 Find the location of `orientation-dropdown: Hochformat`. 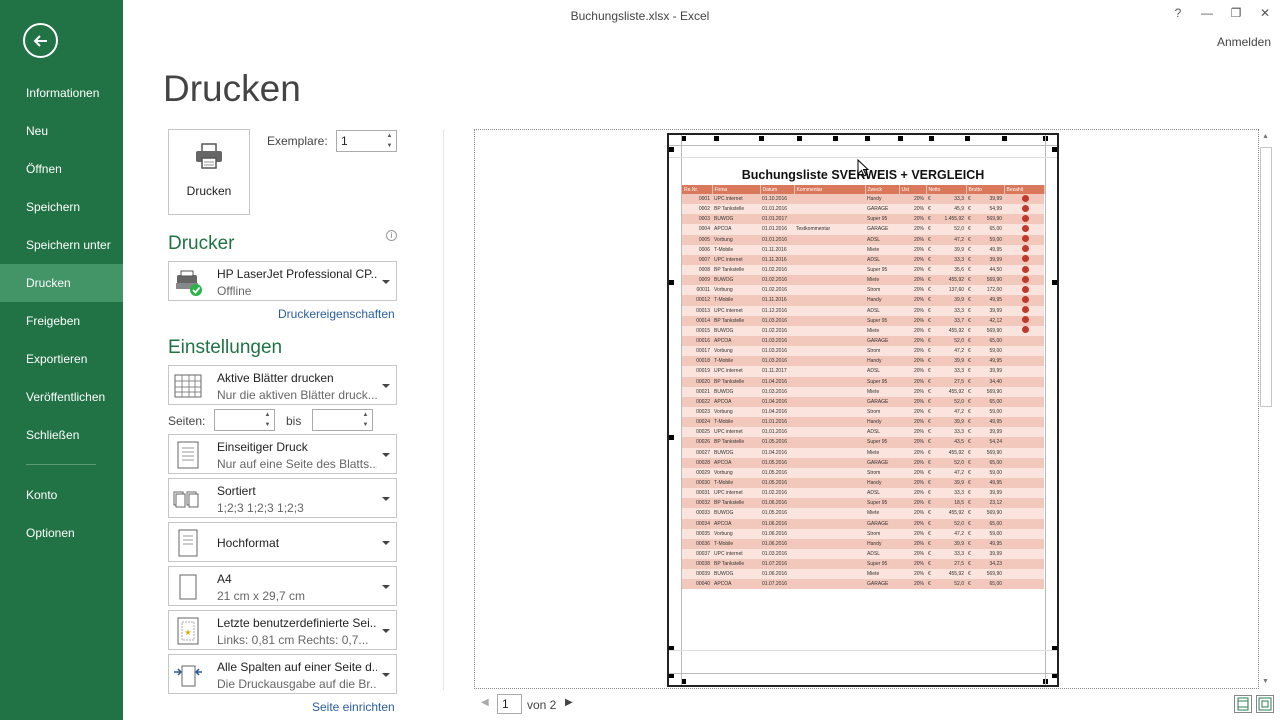

orientation-dropdown: Hochformat is located at coordinates (282, 542).